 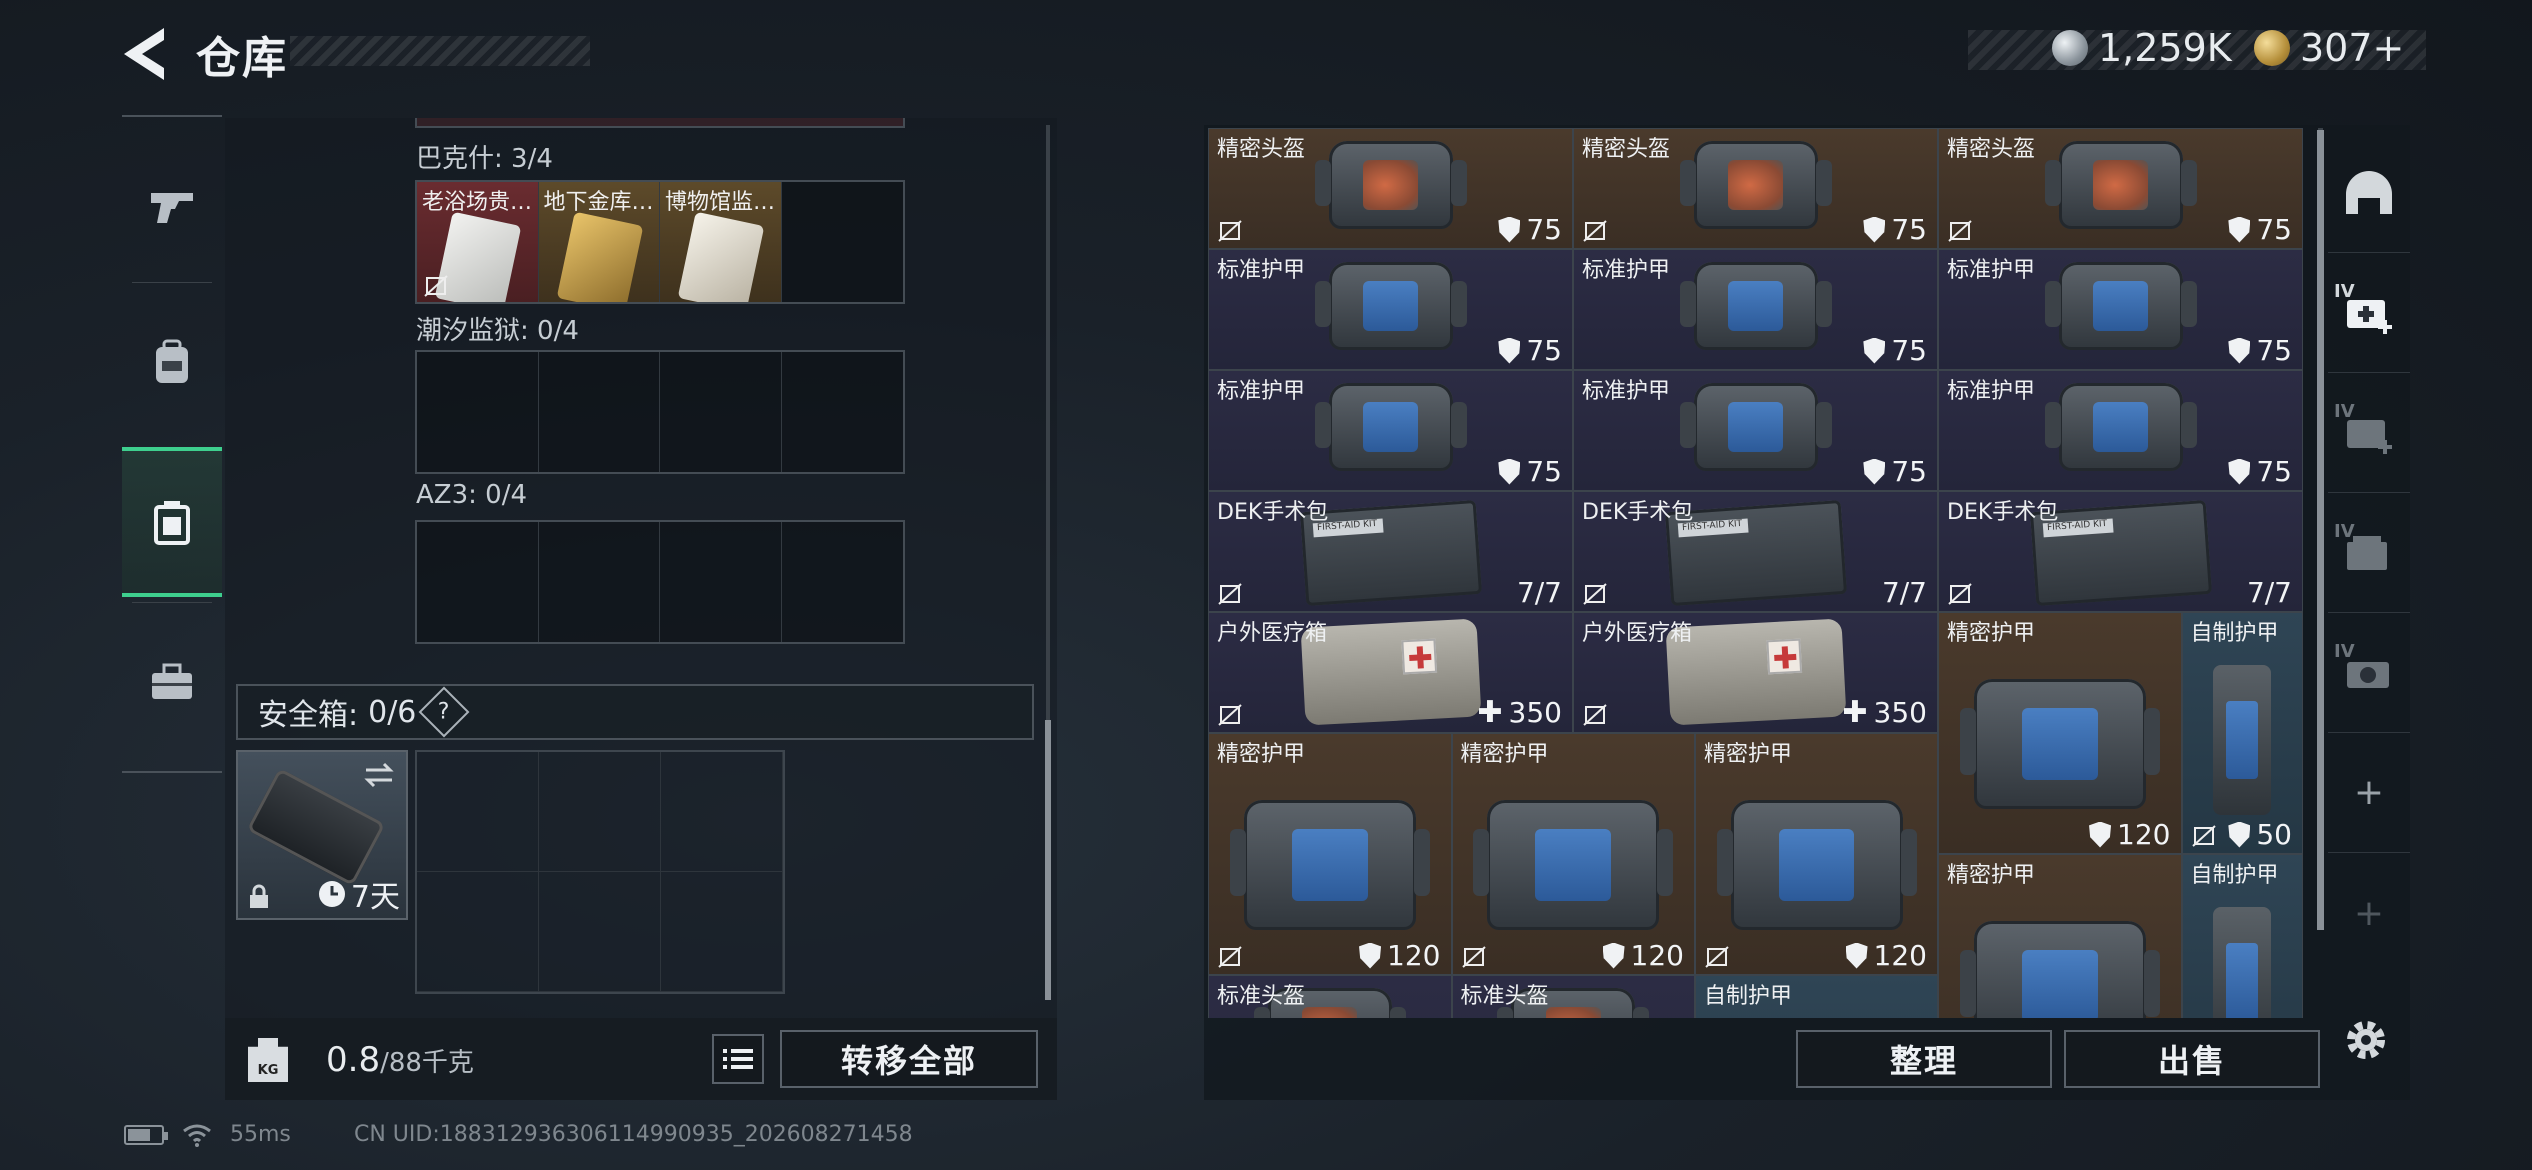 I want to click on nav-containers, so click(x=172, y=522).